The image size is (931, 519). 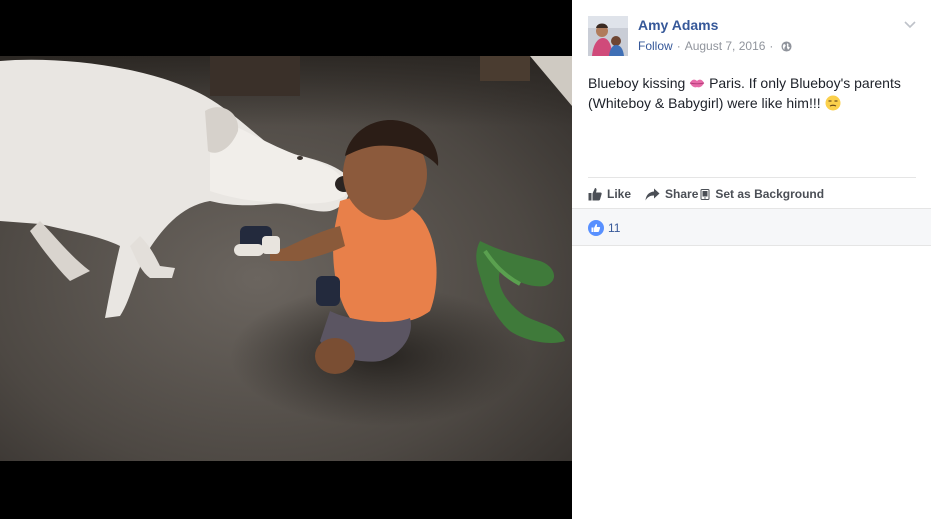 I want to click on phone-icon, so click(x=705, y=194).